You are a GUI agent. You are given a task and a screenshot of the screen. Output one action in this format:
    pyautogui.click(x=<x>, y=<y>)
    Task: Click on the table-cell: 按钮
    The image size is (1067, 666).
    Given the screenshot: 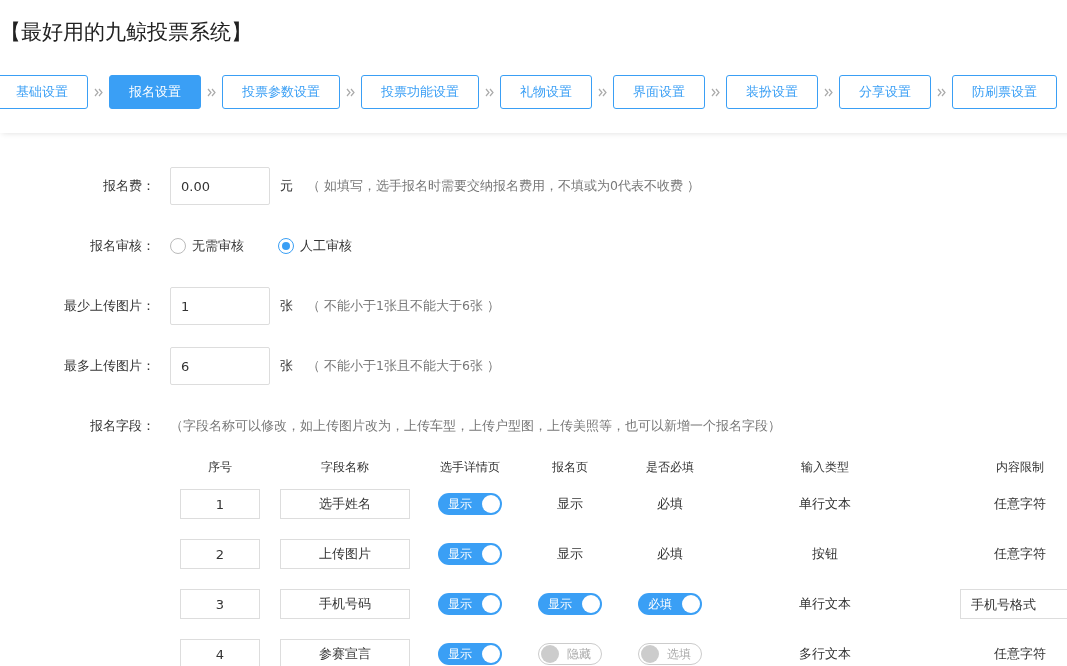 What is the action you would take?
    pyautogui.click(x=825, y=554)
    